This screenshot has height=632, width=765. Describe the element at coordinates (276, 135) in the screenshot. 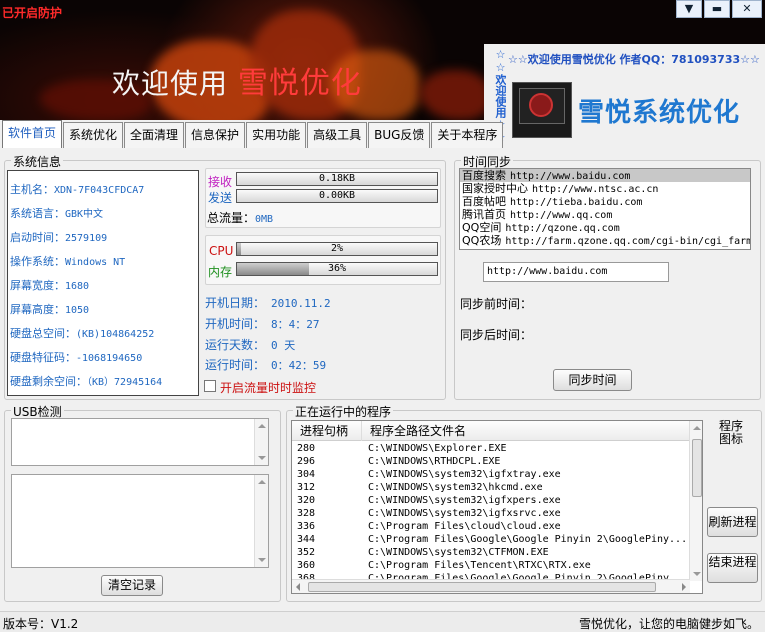

I see `tab-utilities: 实用功能` at that location.